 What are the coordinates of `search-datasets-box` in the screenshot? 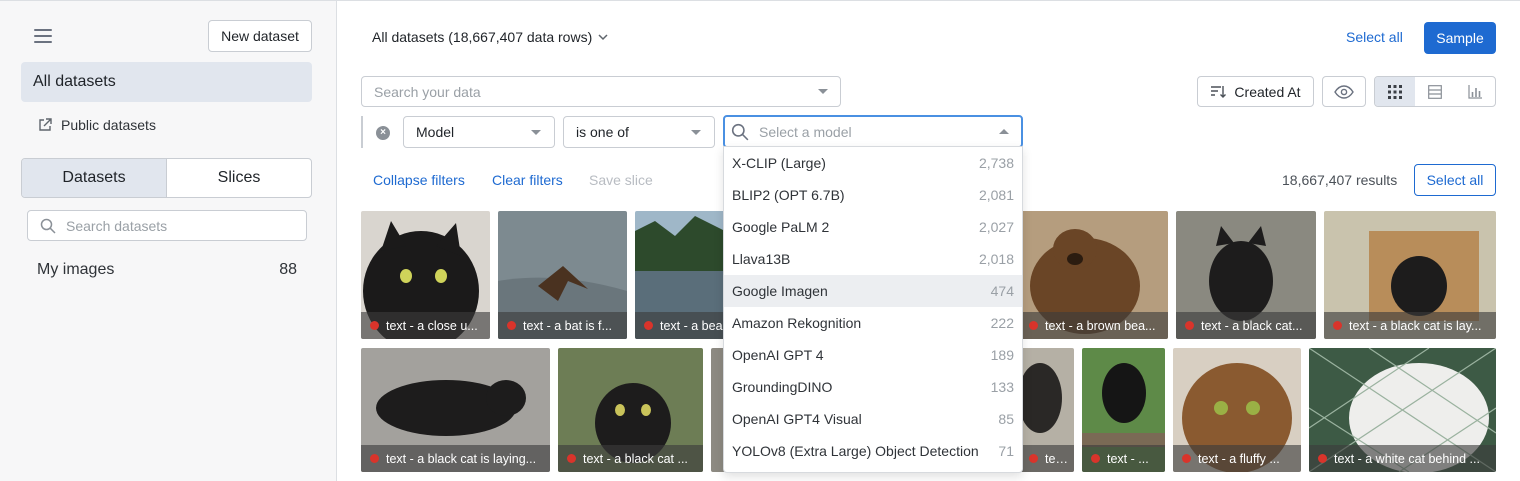 It's located at (167, 225).